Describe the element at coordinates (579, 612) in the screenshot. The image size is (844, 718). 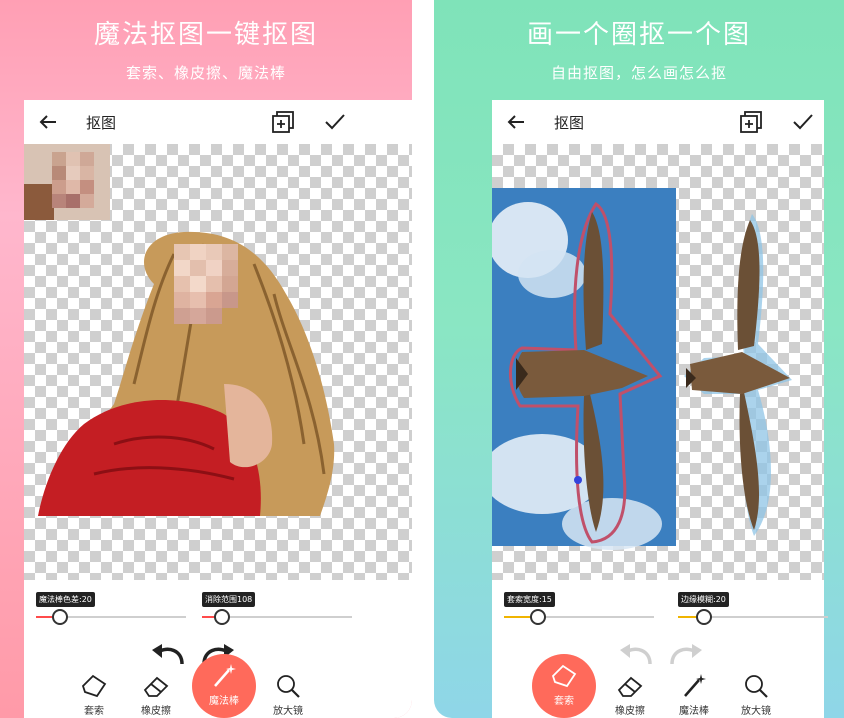
I see `lasso-width-slider: 套索宽度:15` at that location.